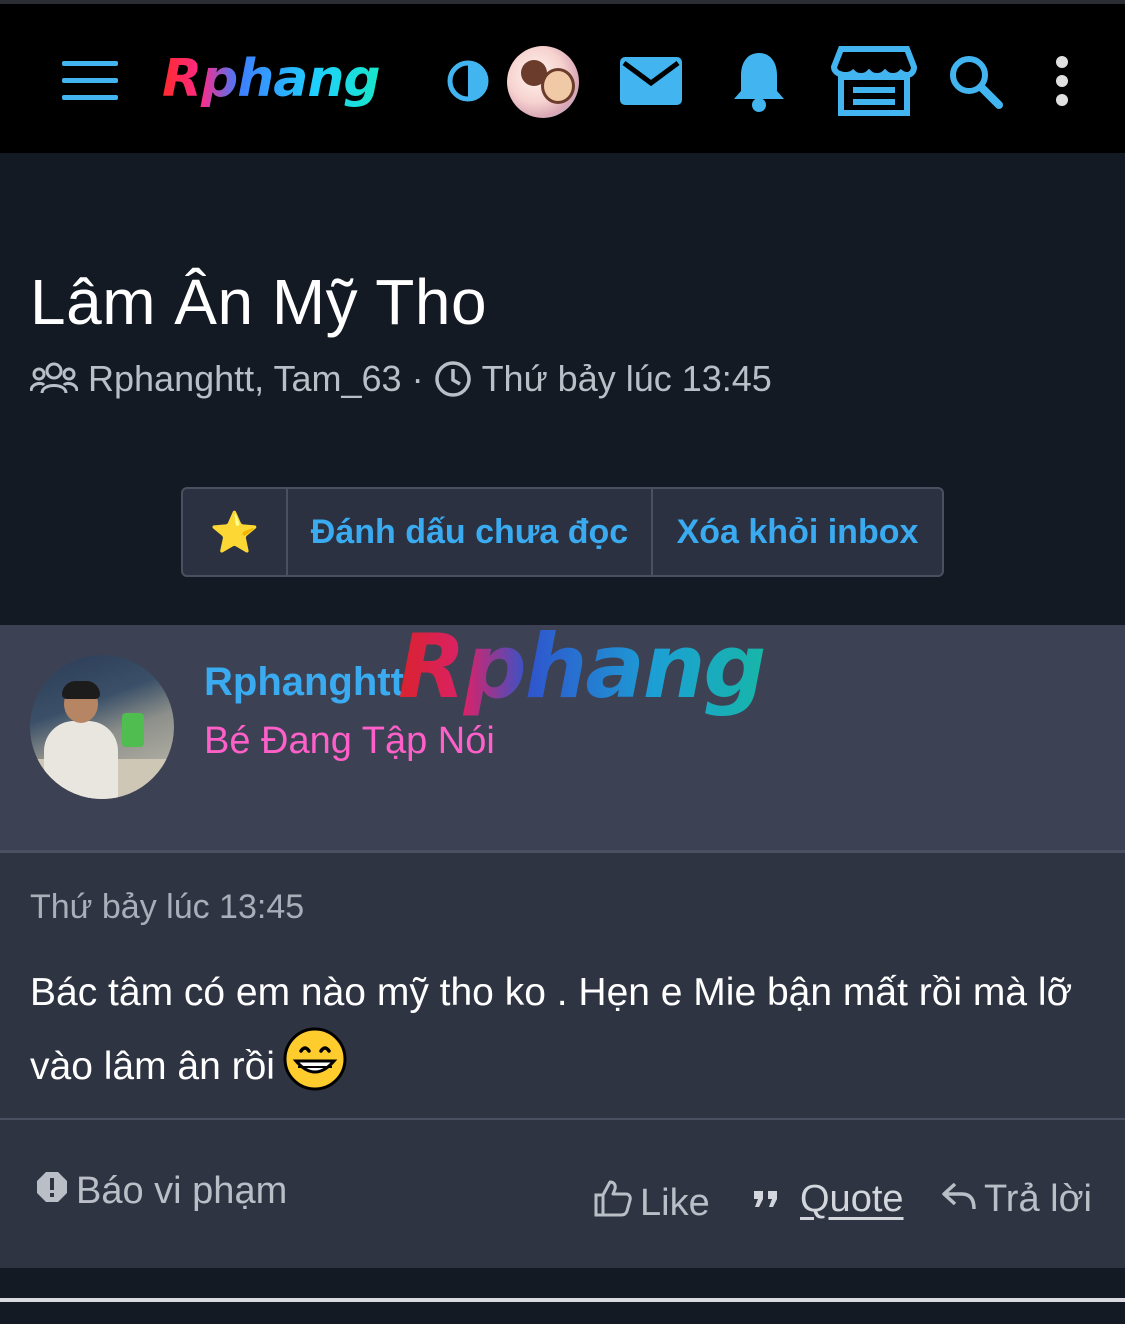 Image resolution: width=1125 pixels, height=1324 pixels. Describe the element at coordinates (543, 82) in the screenshot. I see `avatar` at that location.